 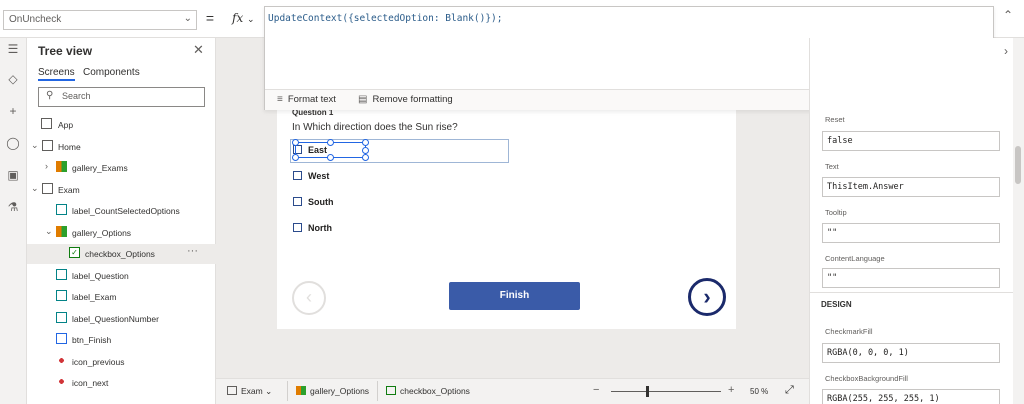 What do you see at coordinates (759, 391) in the screenshot?
I see `zoom-level: 50 %` at bounding box center [759, 391].